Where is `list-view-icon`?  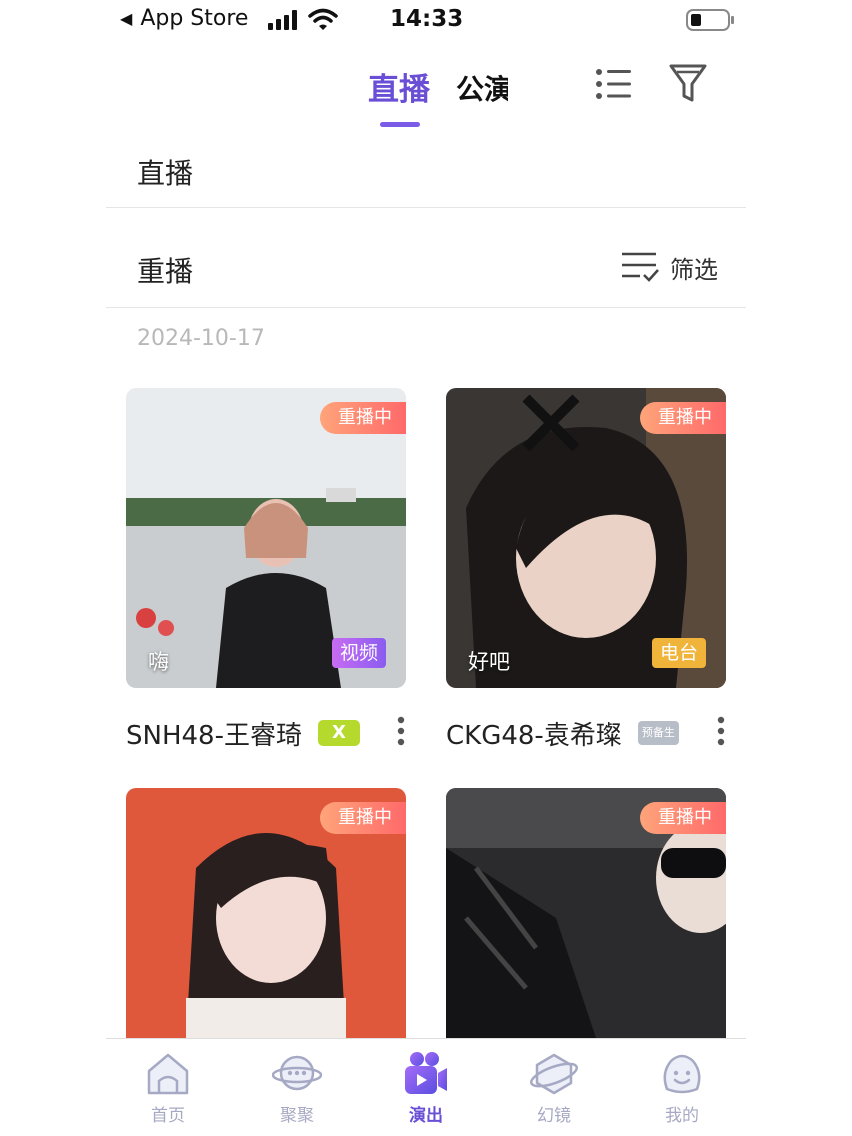
list-view-icon is located at coordinates (614, 84).